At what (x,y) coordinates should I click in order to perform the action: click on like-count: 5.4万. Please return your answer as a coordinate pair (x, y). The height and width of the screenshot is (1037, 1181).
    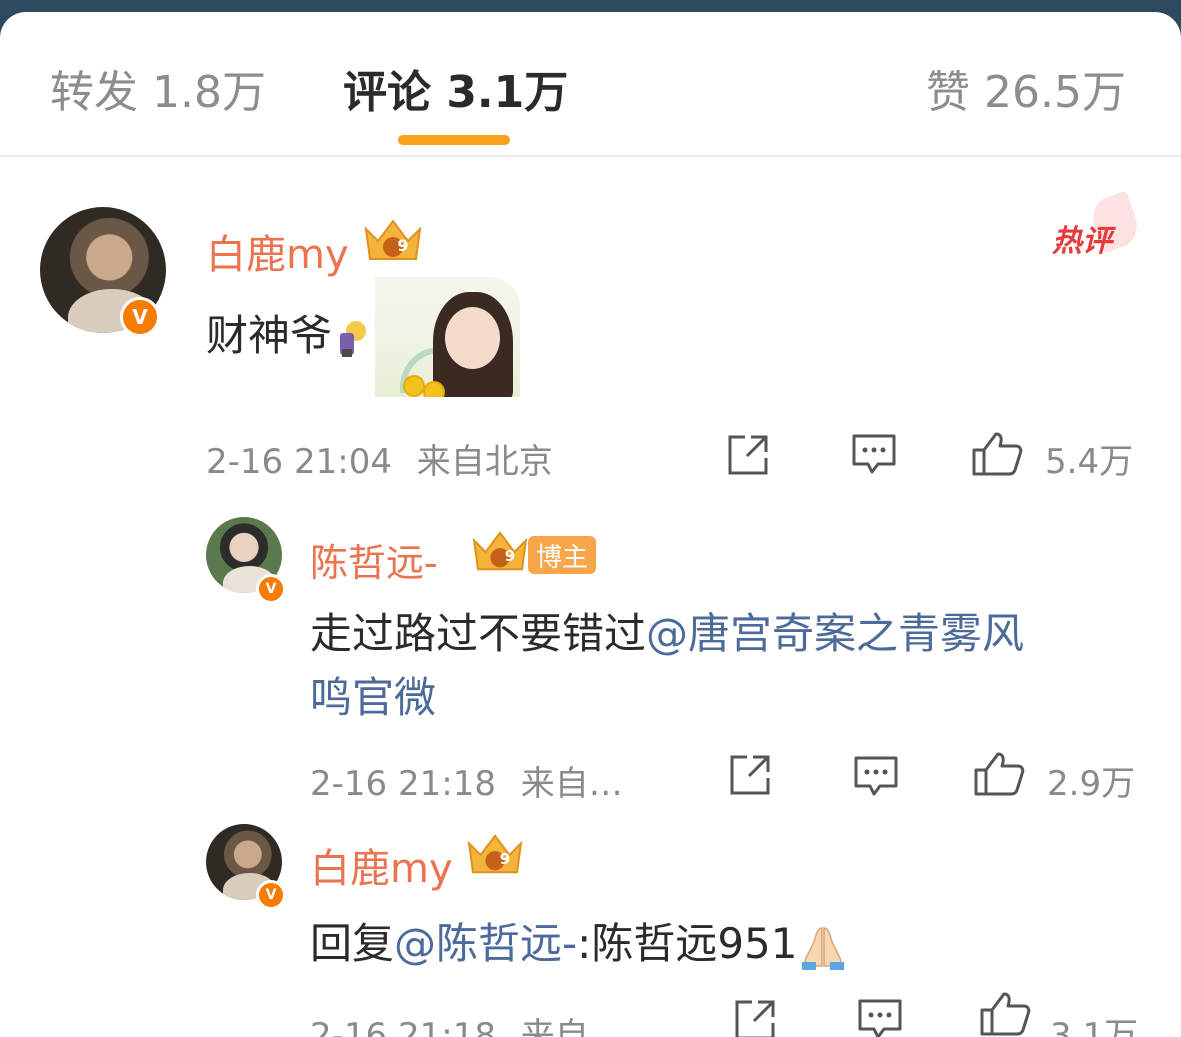
    Looking at the image, I should click on (1089, 462).